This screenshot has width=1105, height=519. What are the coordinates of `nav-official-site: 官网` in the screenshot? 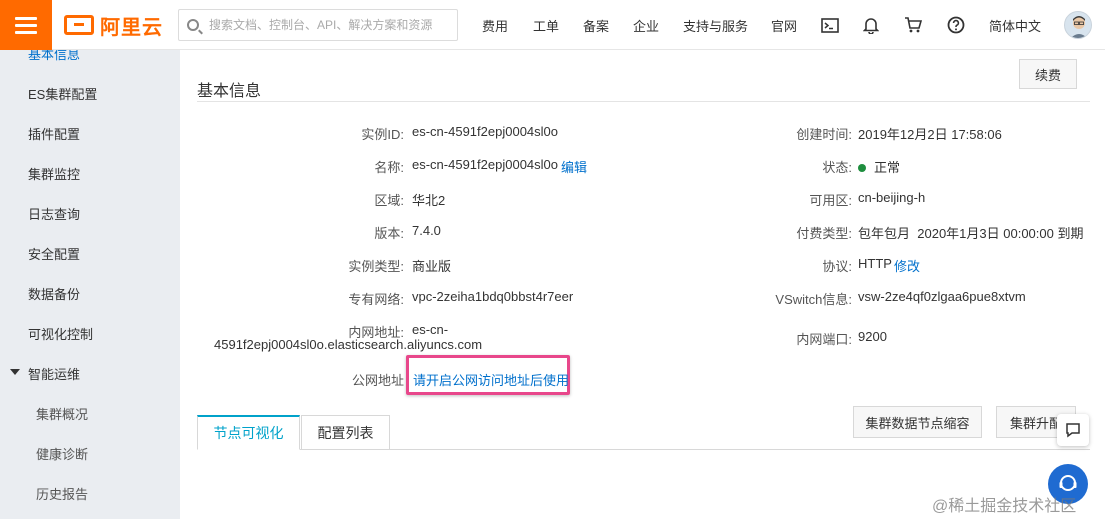 It's located at (784, 25).